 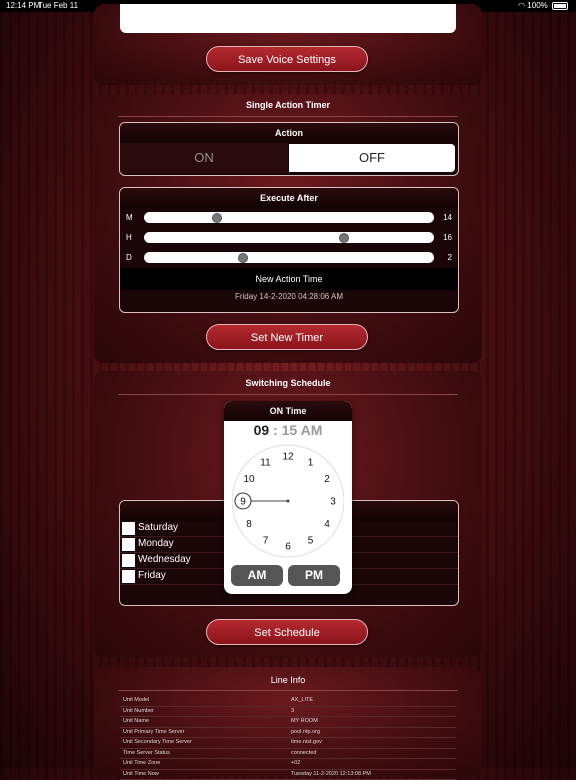 I want to click on picker-minute: 15, so click(x=290, y=430).